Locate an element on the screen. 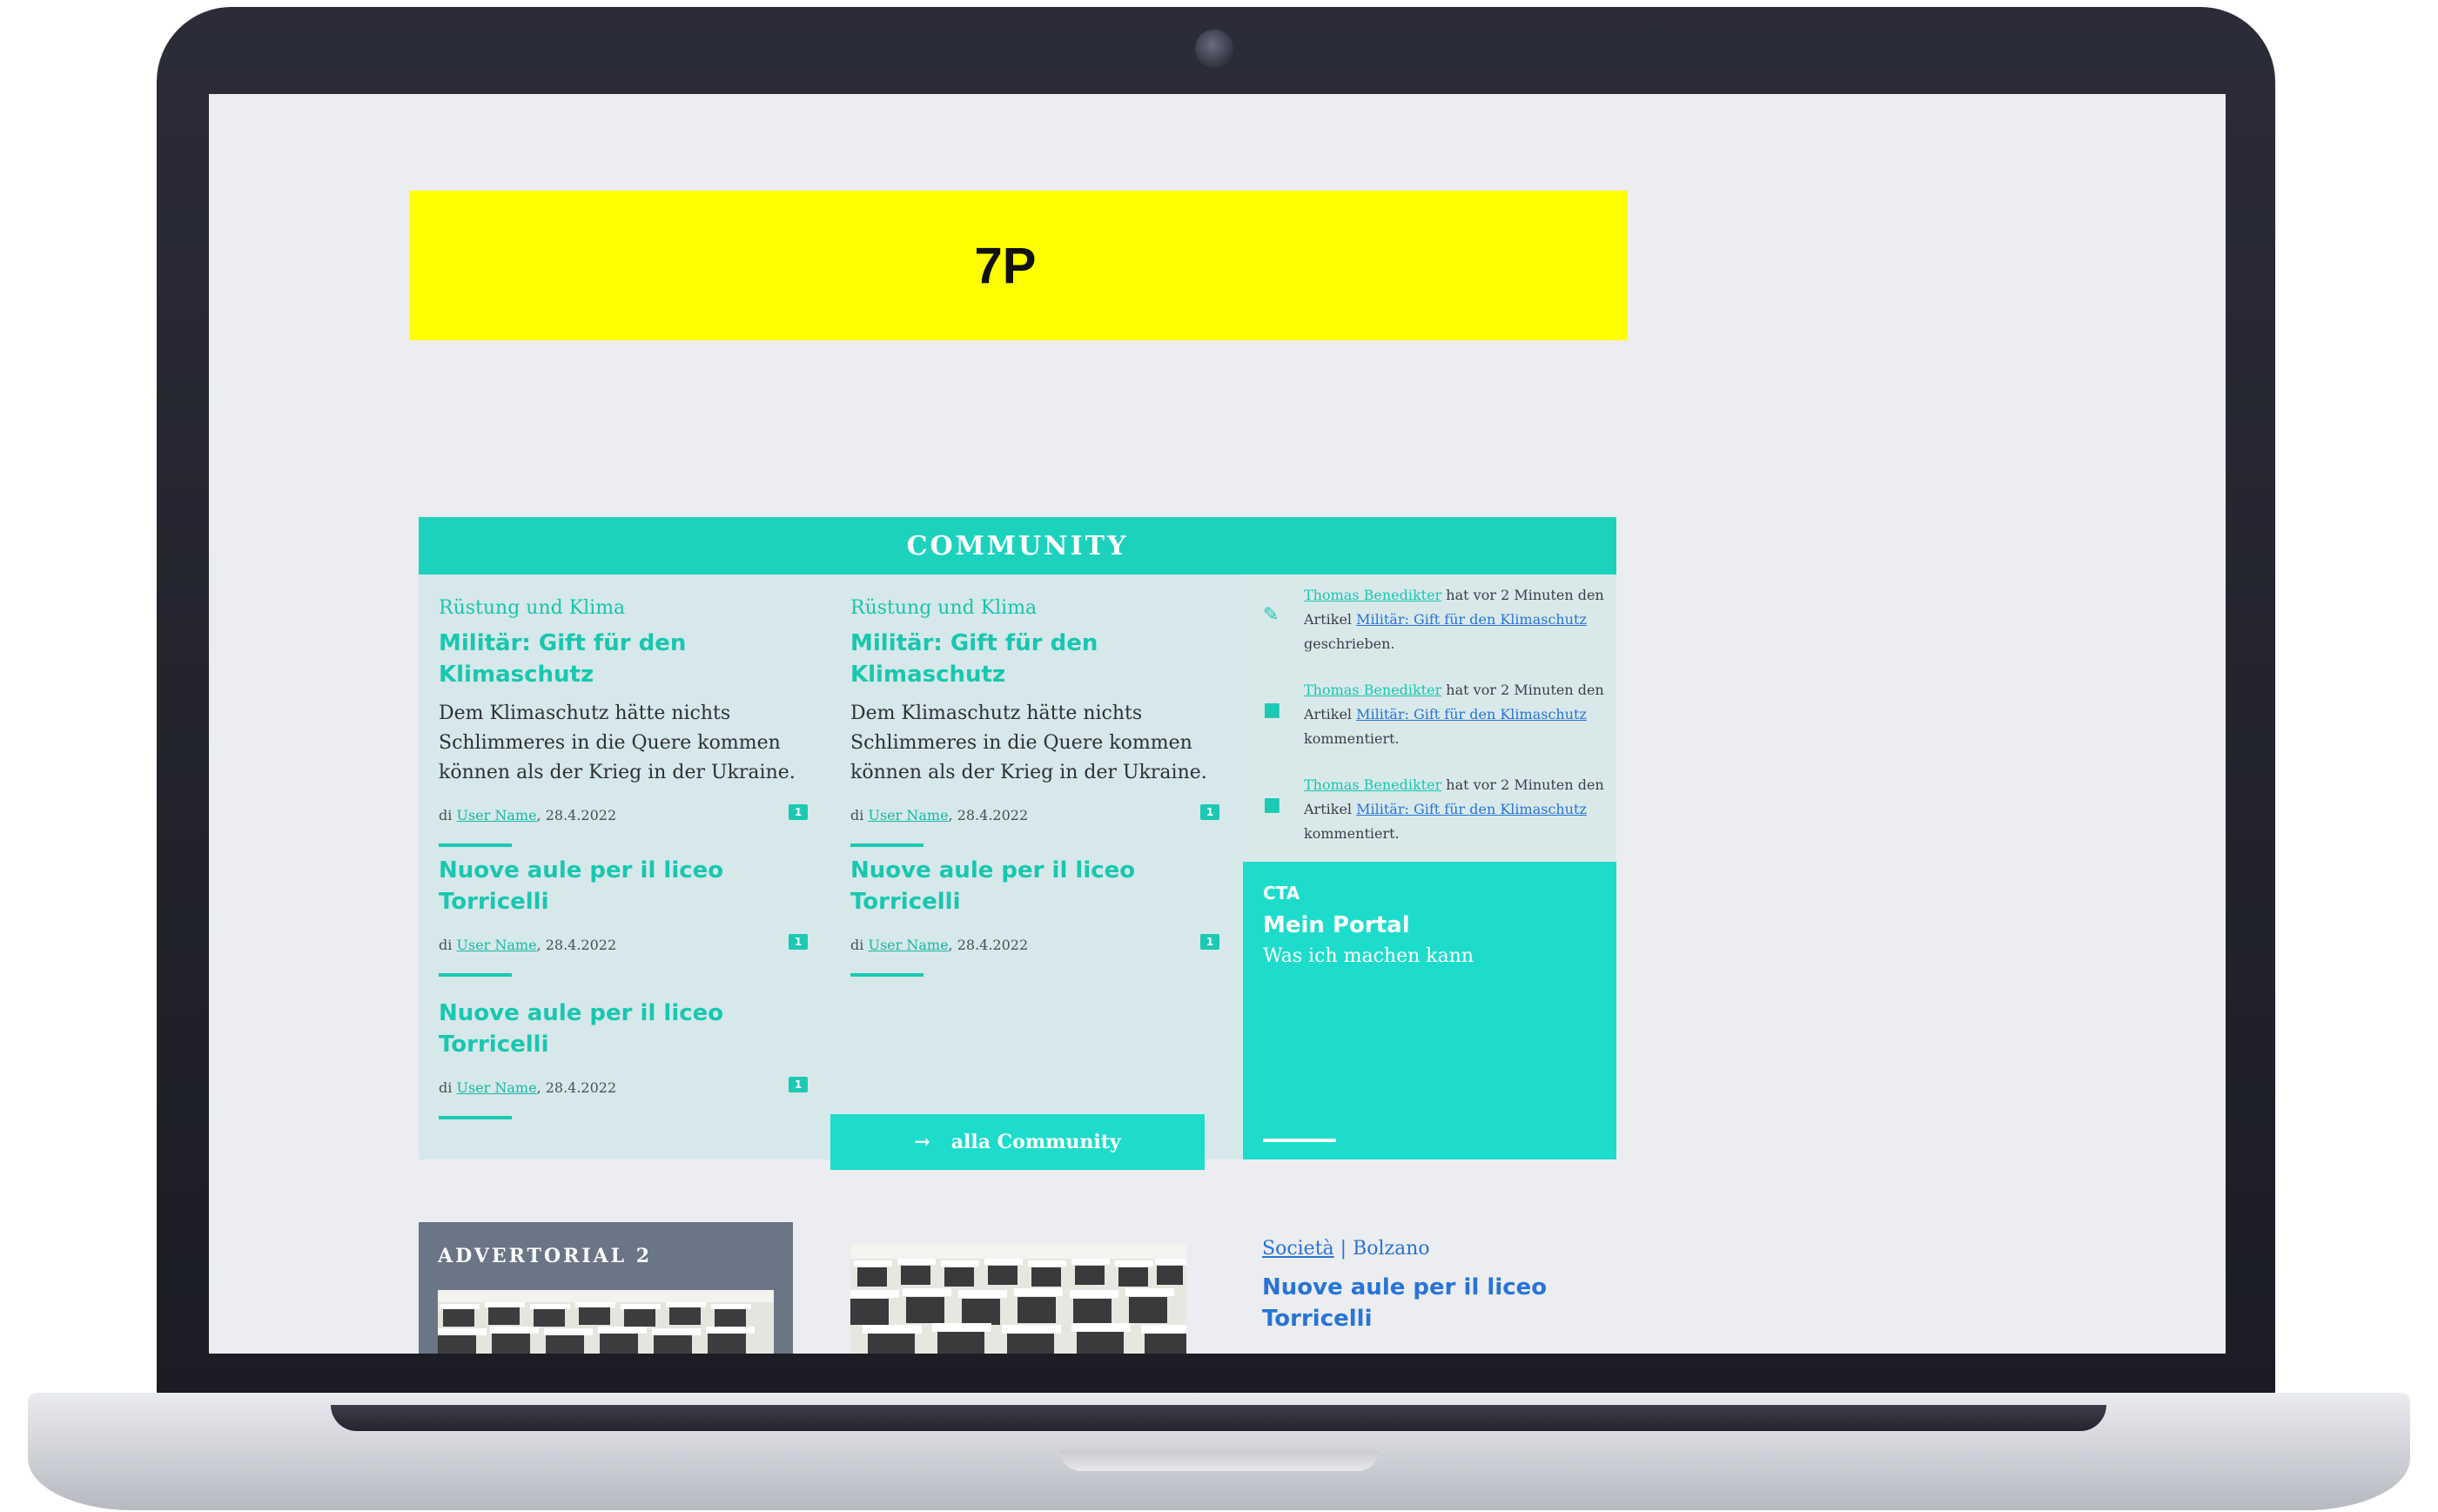  laptop-hinge is located at coordinates (1218, 1418).